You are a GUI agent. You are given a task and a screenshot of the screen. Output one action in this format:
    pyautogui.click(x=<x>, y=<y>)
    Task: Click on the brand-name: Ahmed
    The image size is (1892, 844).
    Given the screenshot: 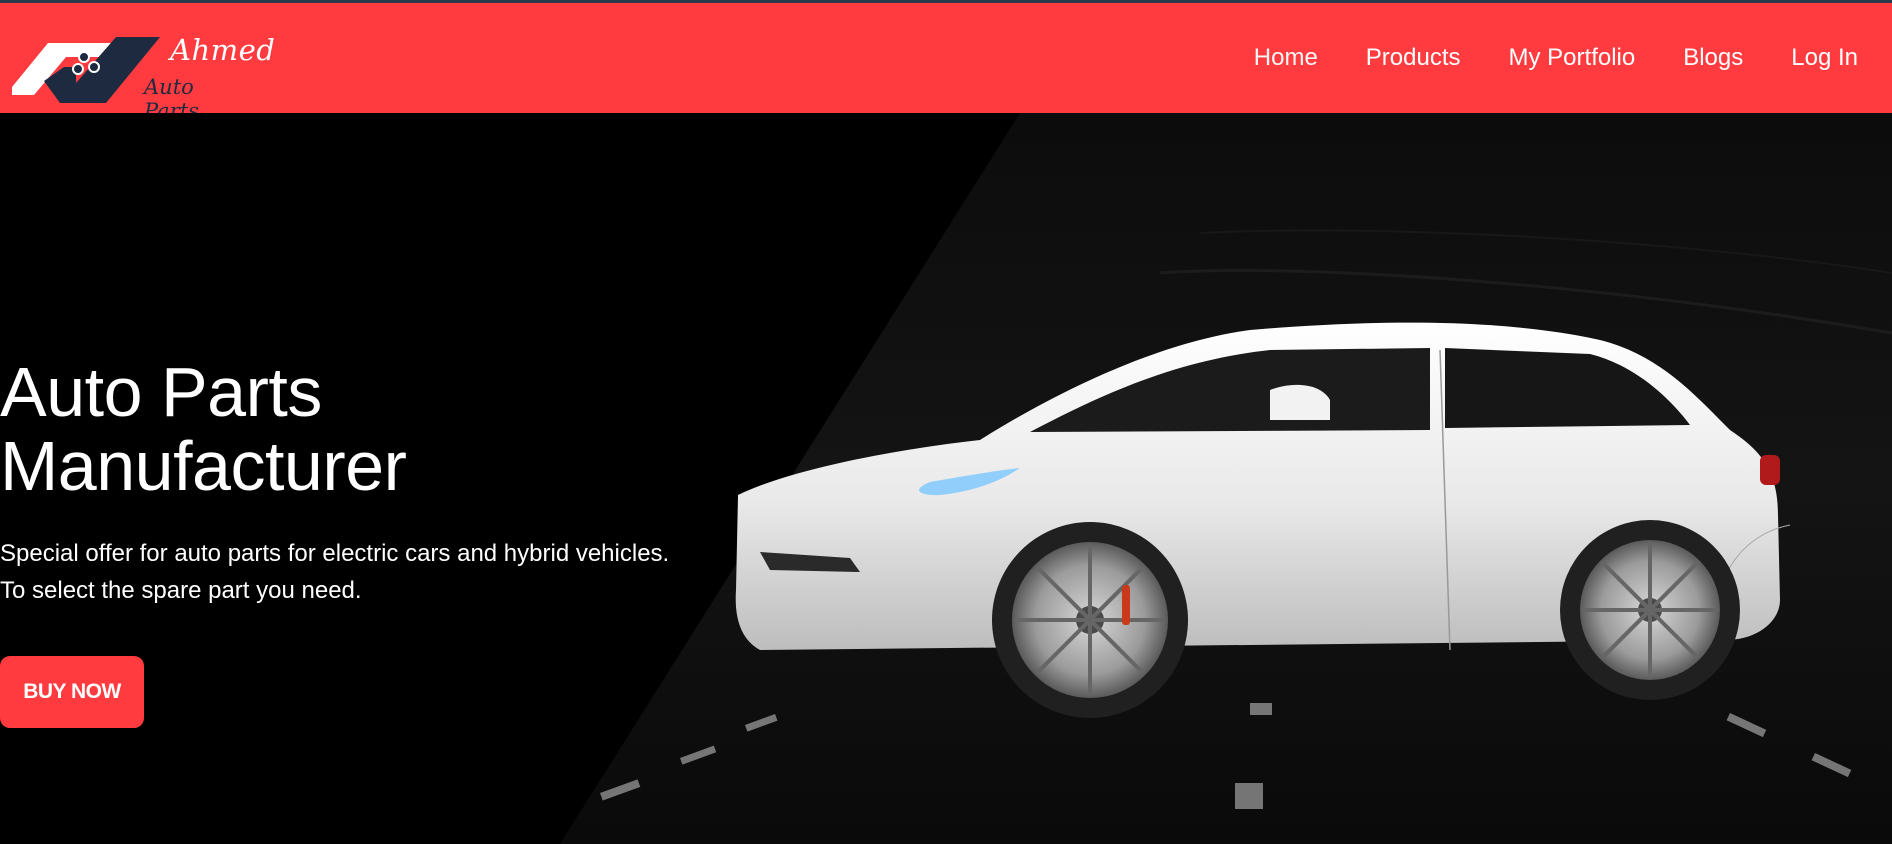 What is the action you would take?
    pyautogui.click(x=223, y=50)
    